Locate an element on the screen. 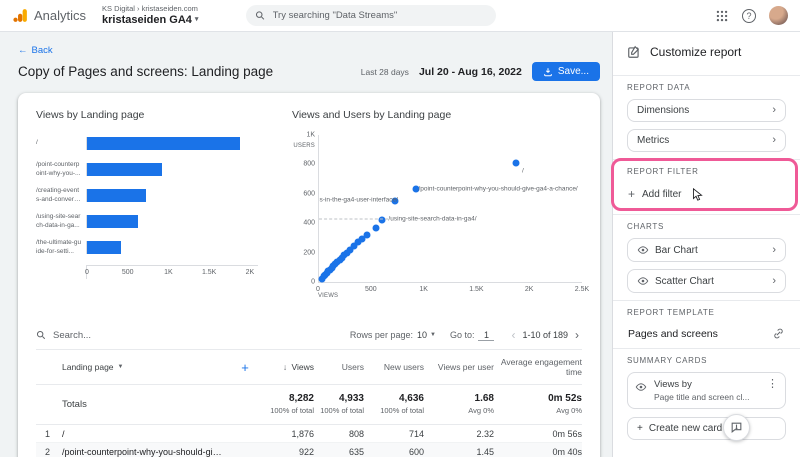 Image resolution: width=800 pixels, height=457 pixels. add-column-button: + is located at coordinates (245, 367).